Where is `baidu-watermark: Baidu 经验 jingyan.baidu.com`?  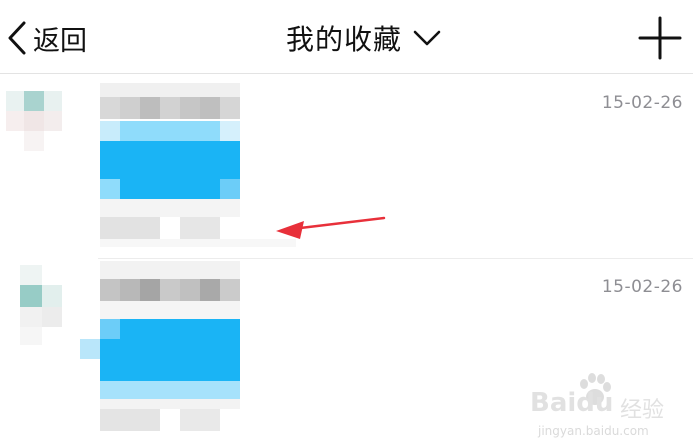 baidu-watermark: Baidu 经验 jingyan.baidu.com is located at coordinates (610, 407).